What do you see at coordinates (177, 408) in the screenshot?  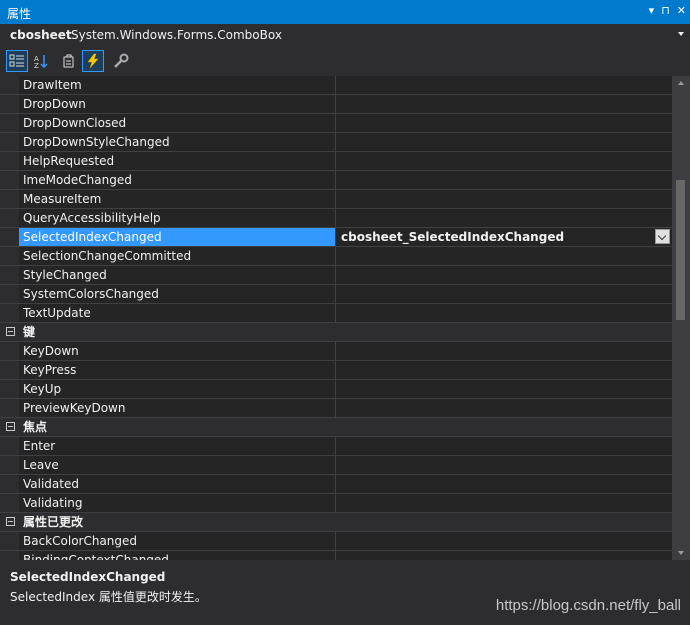 I see `property-name: PreviewKeyDown` at bounding box center [177, 408].